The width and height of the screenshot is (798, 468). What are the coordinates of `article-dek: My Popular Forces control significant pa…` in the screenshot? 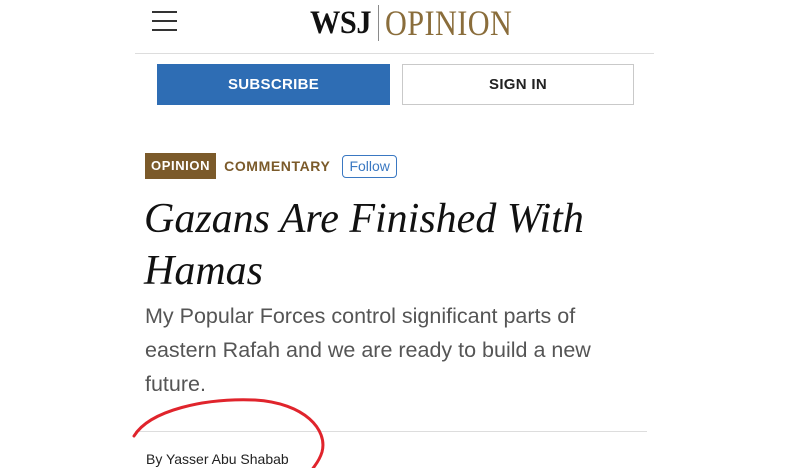 It's located at (368, 350).